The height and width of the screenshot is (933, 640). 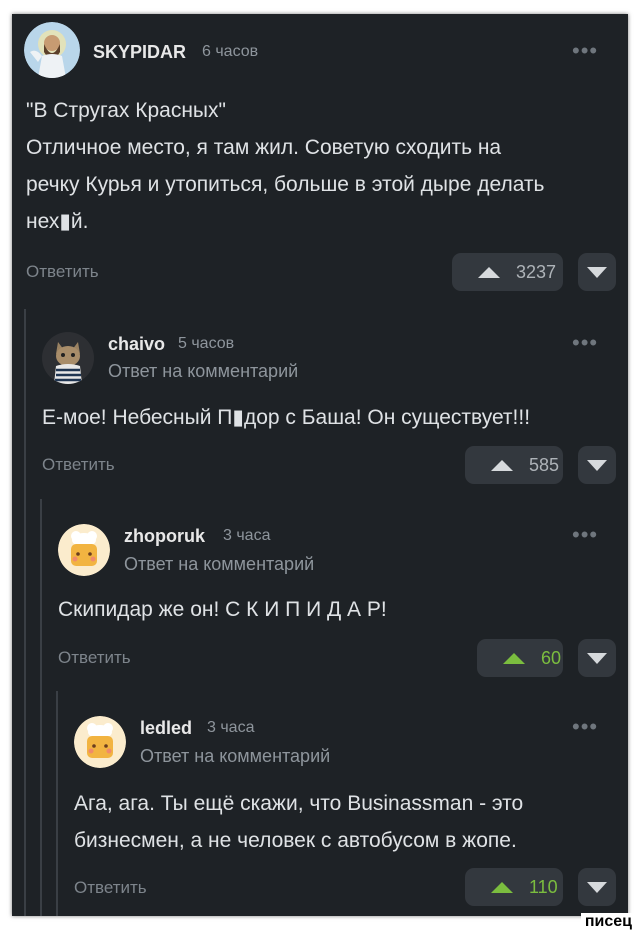 What do you see at coordinates (222, 609) in the screenshot?
I see `comment-text: Скипидар же он! С К И П И Д А Р!` at bounding box center [222, 609].